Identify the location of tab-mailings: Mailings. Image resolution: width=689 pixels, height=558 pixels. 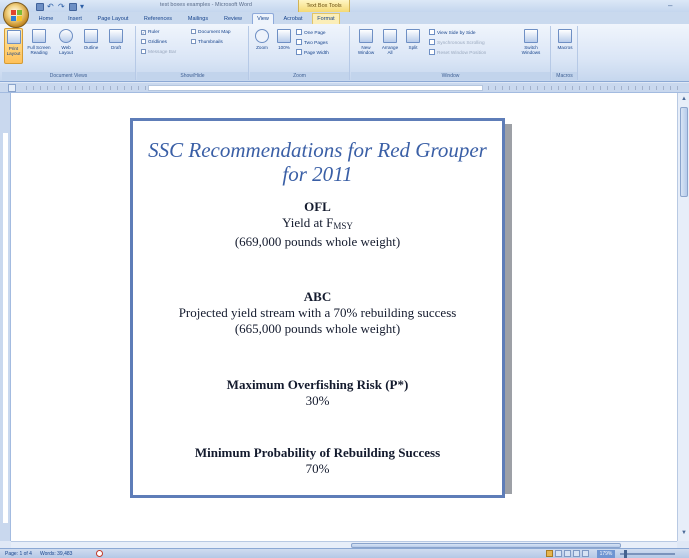
(198, 19).